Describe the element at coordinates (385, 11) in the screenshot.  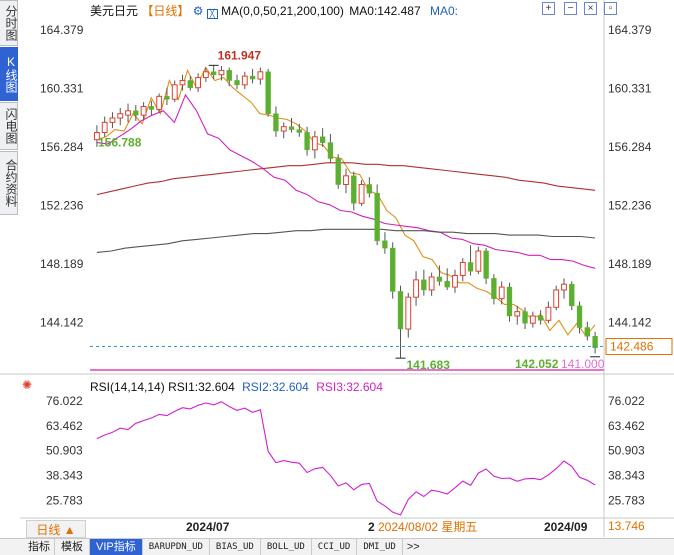
I see `ma0-value-label: MA0:142.487` at that location.